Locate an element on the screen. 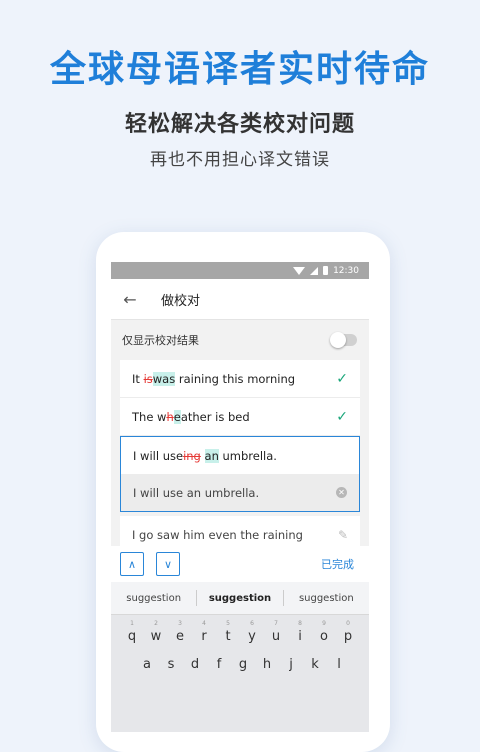 The height and width of the screenshot is (752, 480). suggestion-input: I will use an umbrella. ✕ is located at coordinates (240, 492).